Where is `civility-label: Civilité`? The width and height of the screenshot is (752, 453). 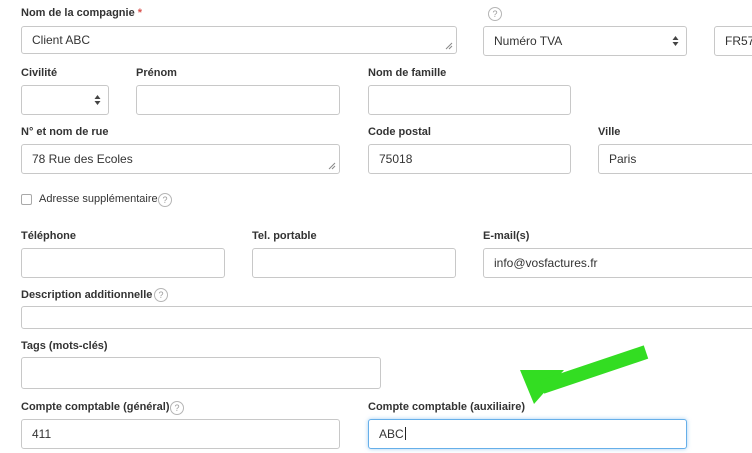 civility-label: Civilité is located at coordinates (39, 73).